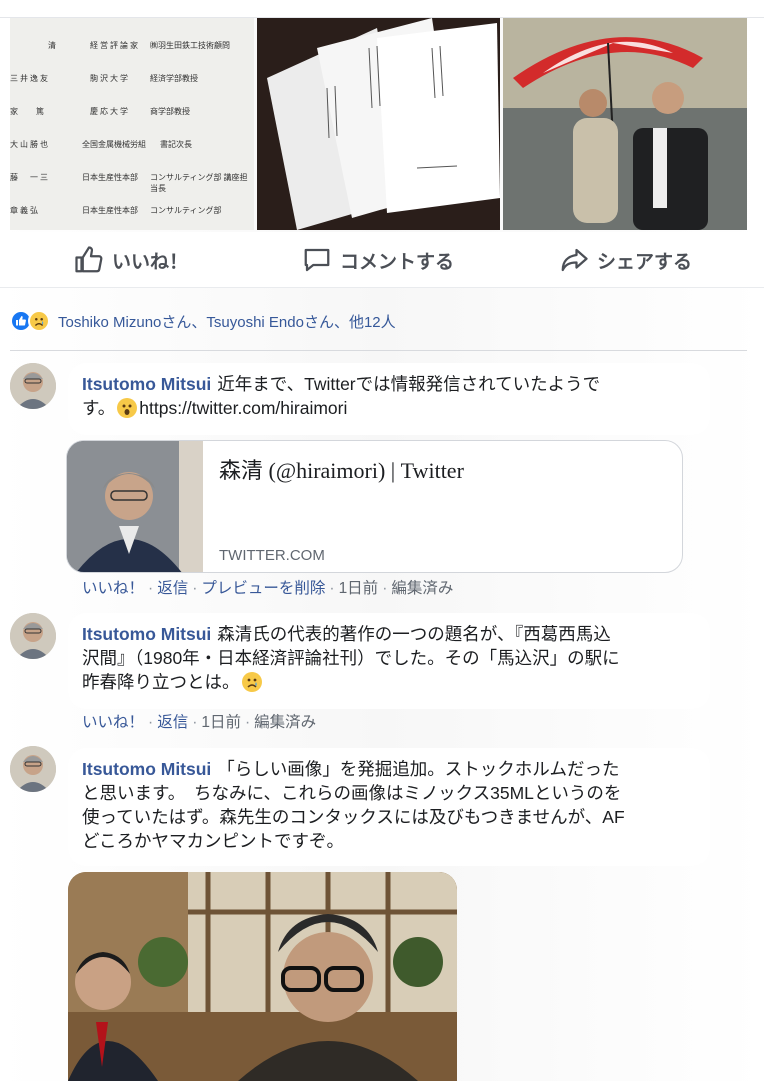 This screenshot has height=1081, width=764. I want to click on preview-thumbnail, so click(135, 506).